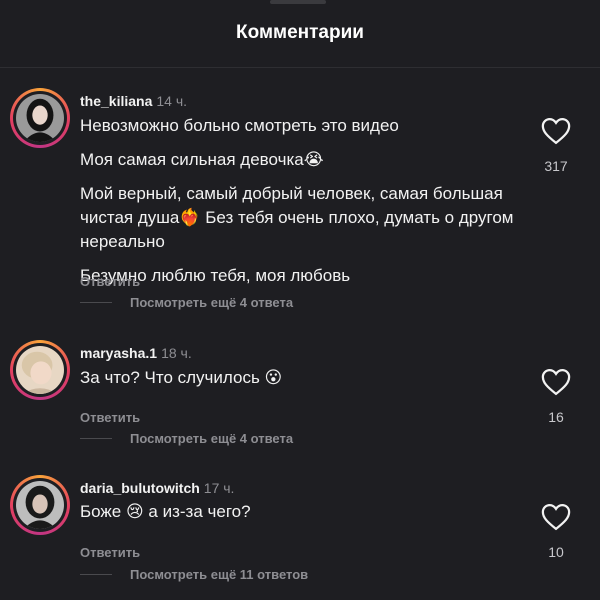 This screenshot has height=600, width=600. Describe the element at coordinates (181, 377) in the screenshot. I see `comment-line: За что? Что случилось 😮` at that location.